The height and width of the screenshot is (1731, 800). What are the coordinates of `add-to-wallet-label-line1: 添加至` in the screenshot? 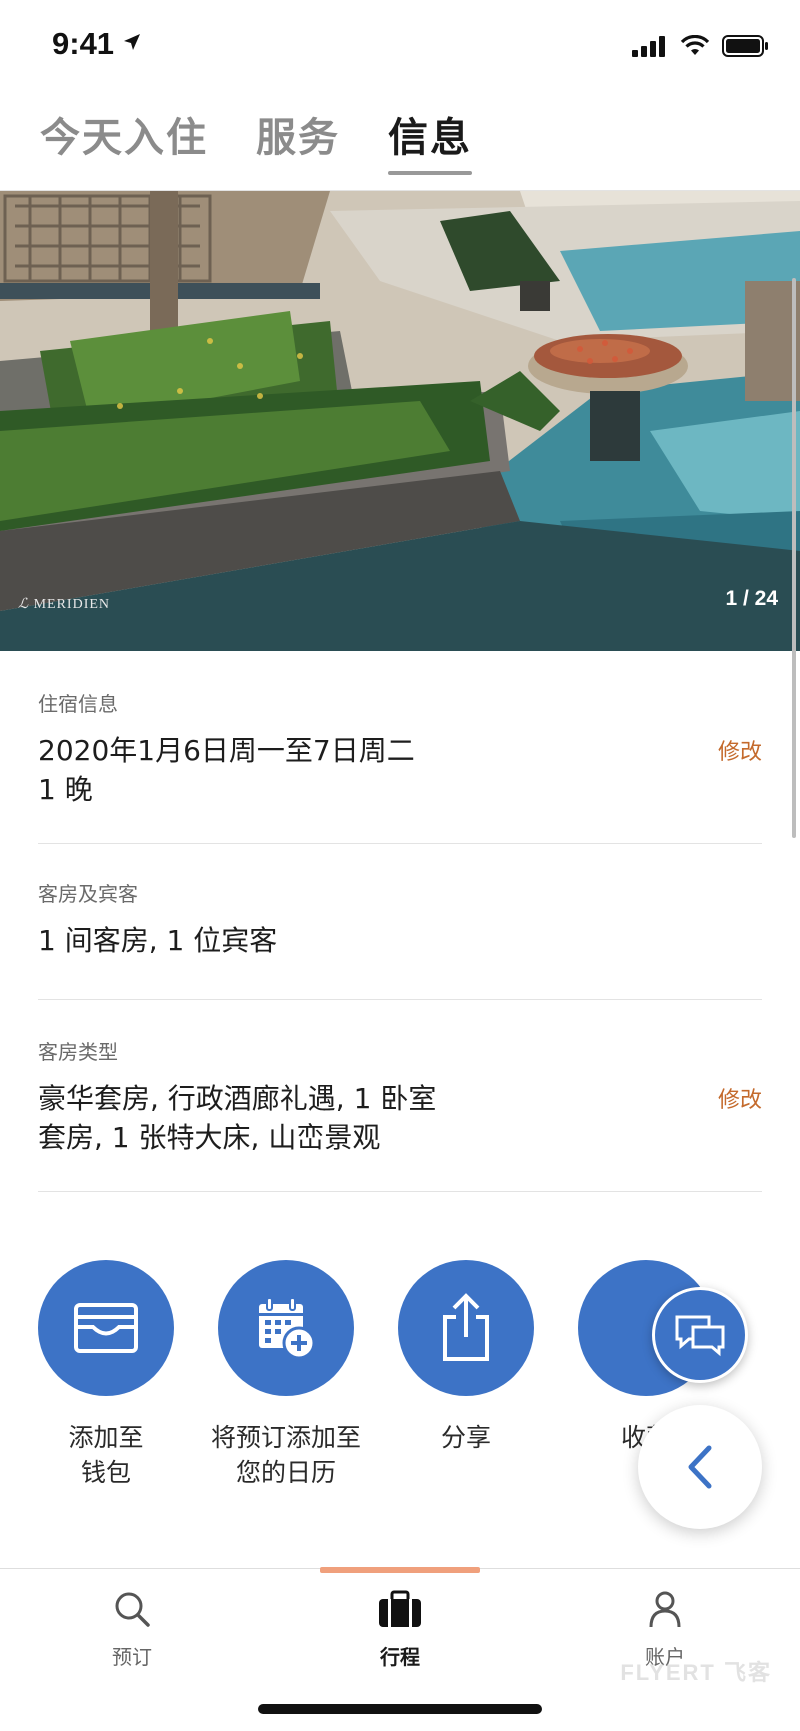 It's located at (106, 1437).